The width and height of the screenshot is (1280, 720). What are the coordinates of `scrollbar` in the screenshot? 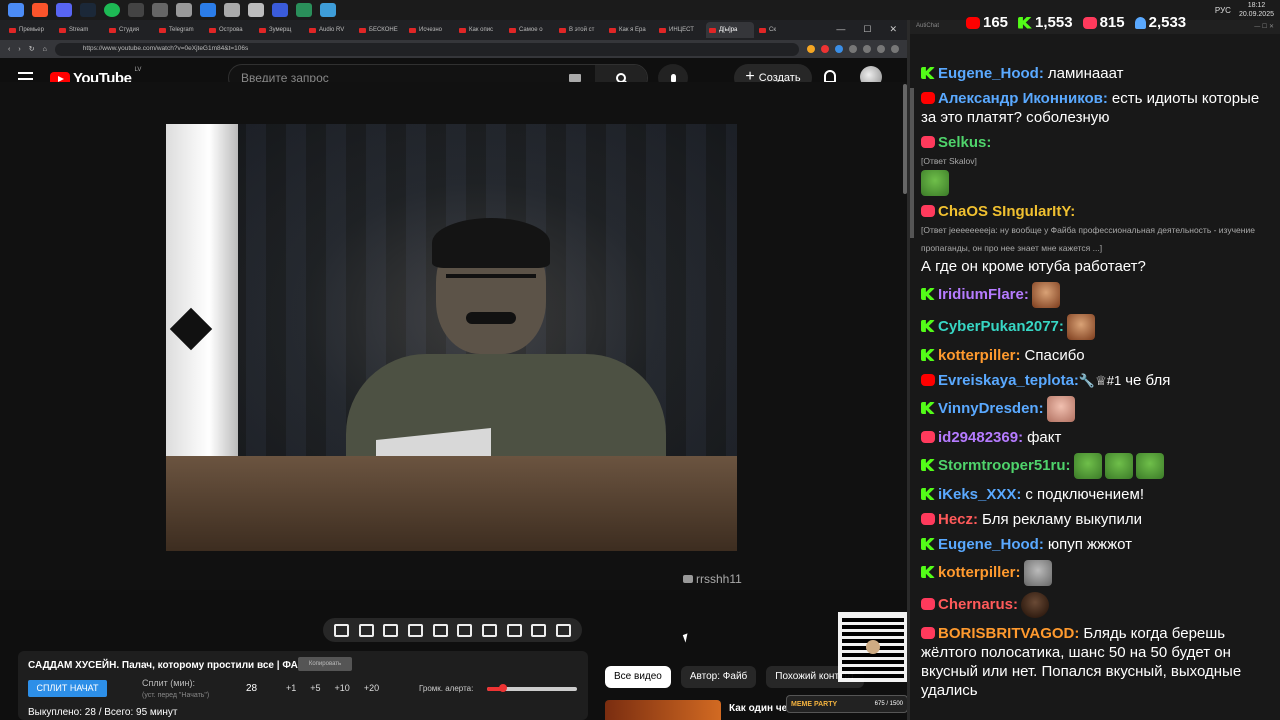 It's located at (905, 139).